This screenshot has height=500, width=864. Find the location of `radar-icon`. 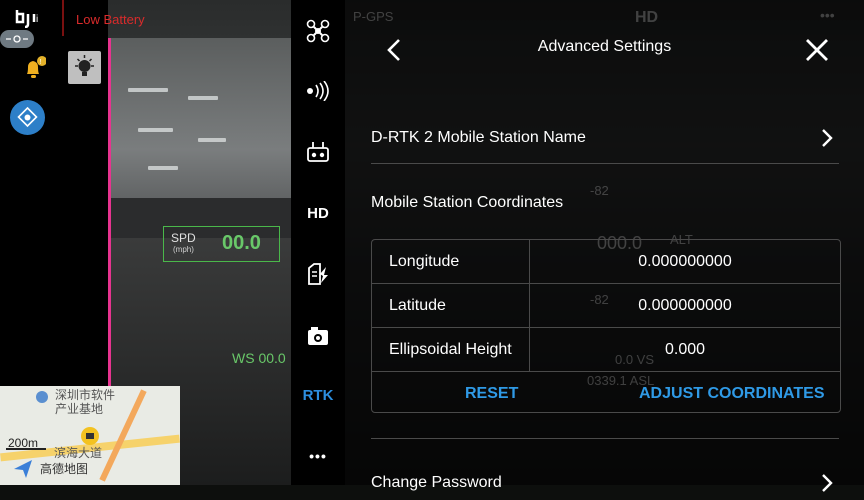

radar-icon is located at coordinates (17, 39).